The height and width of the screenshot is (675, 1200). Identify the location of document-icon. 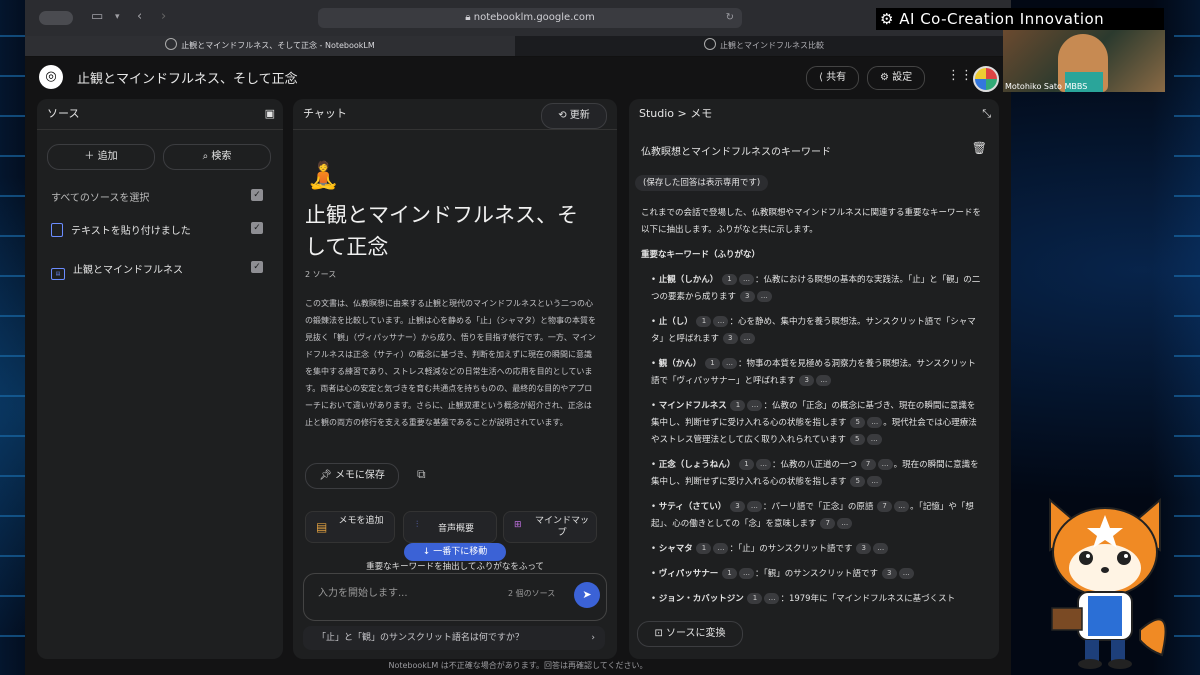
(57, 230).